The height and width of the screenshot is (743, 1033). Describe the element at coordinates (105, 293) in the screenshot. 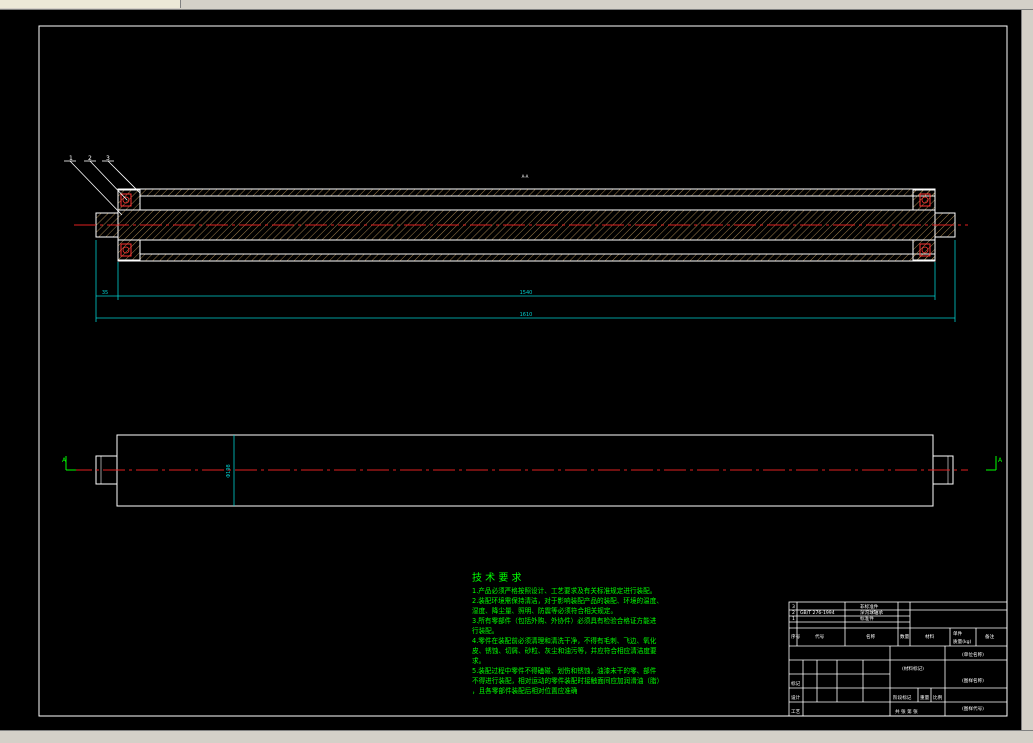

I see `dim-left-offset: 35` at that location.